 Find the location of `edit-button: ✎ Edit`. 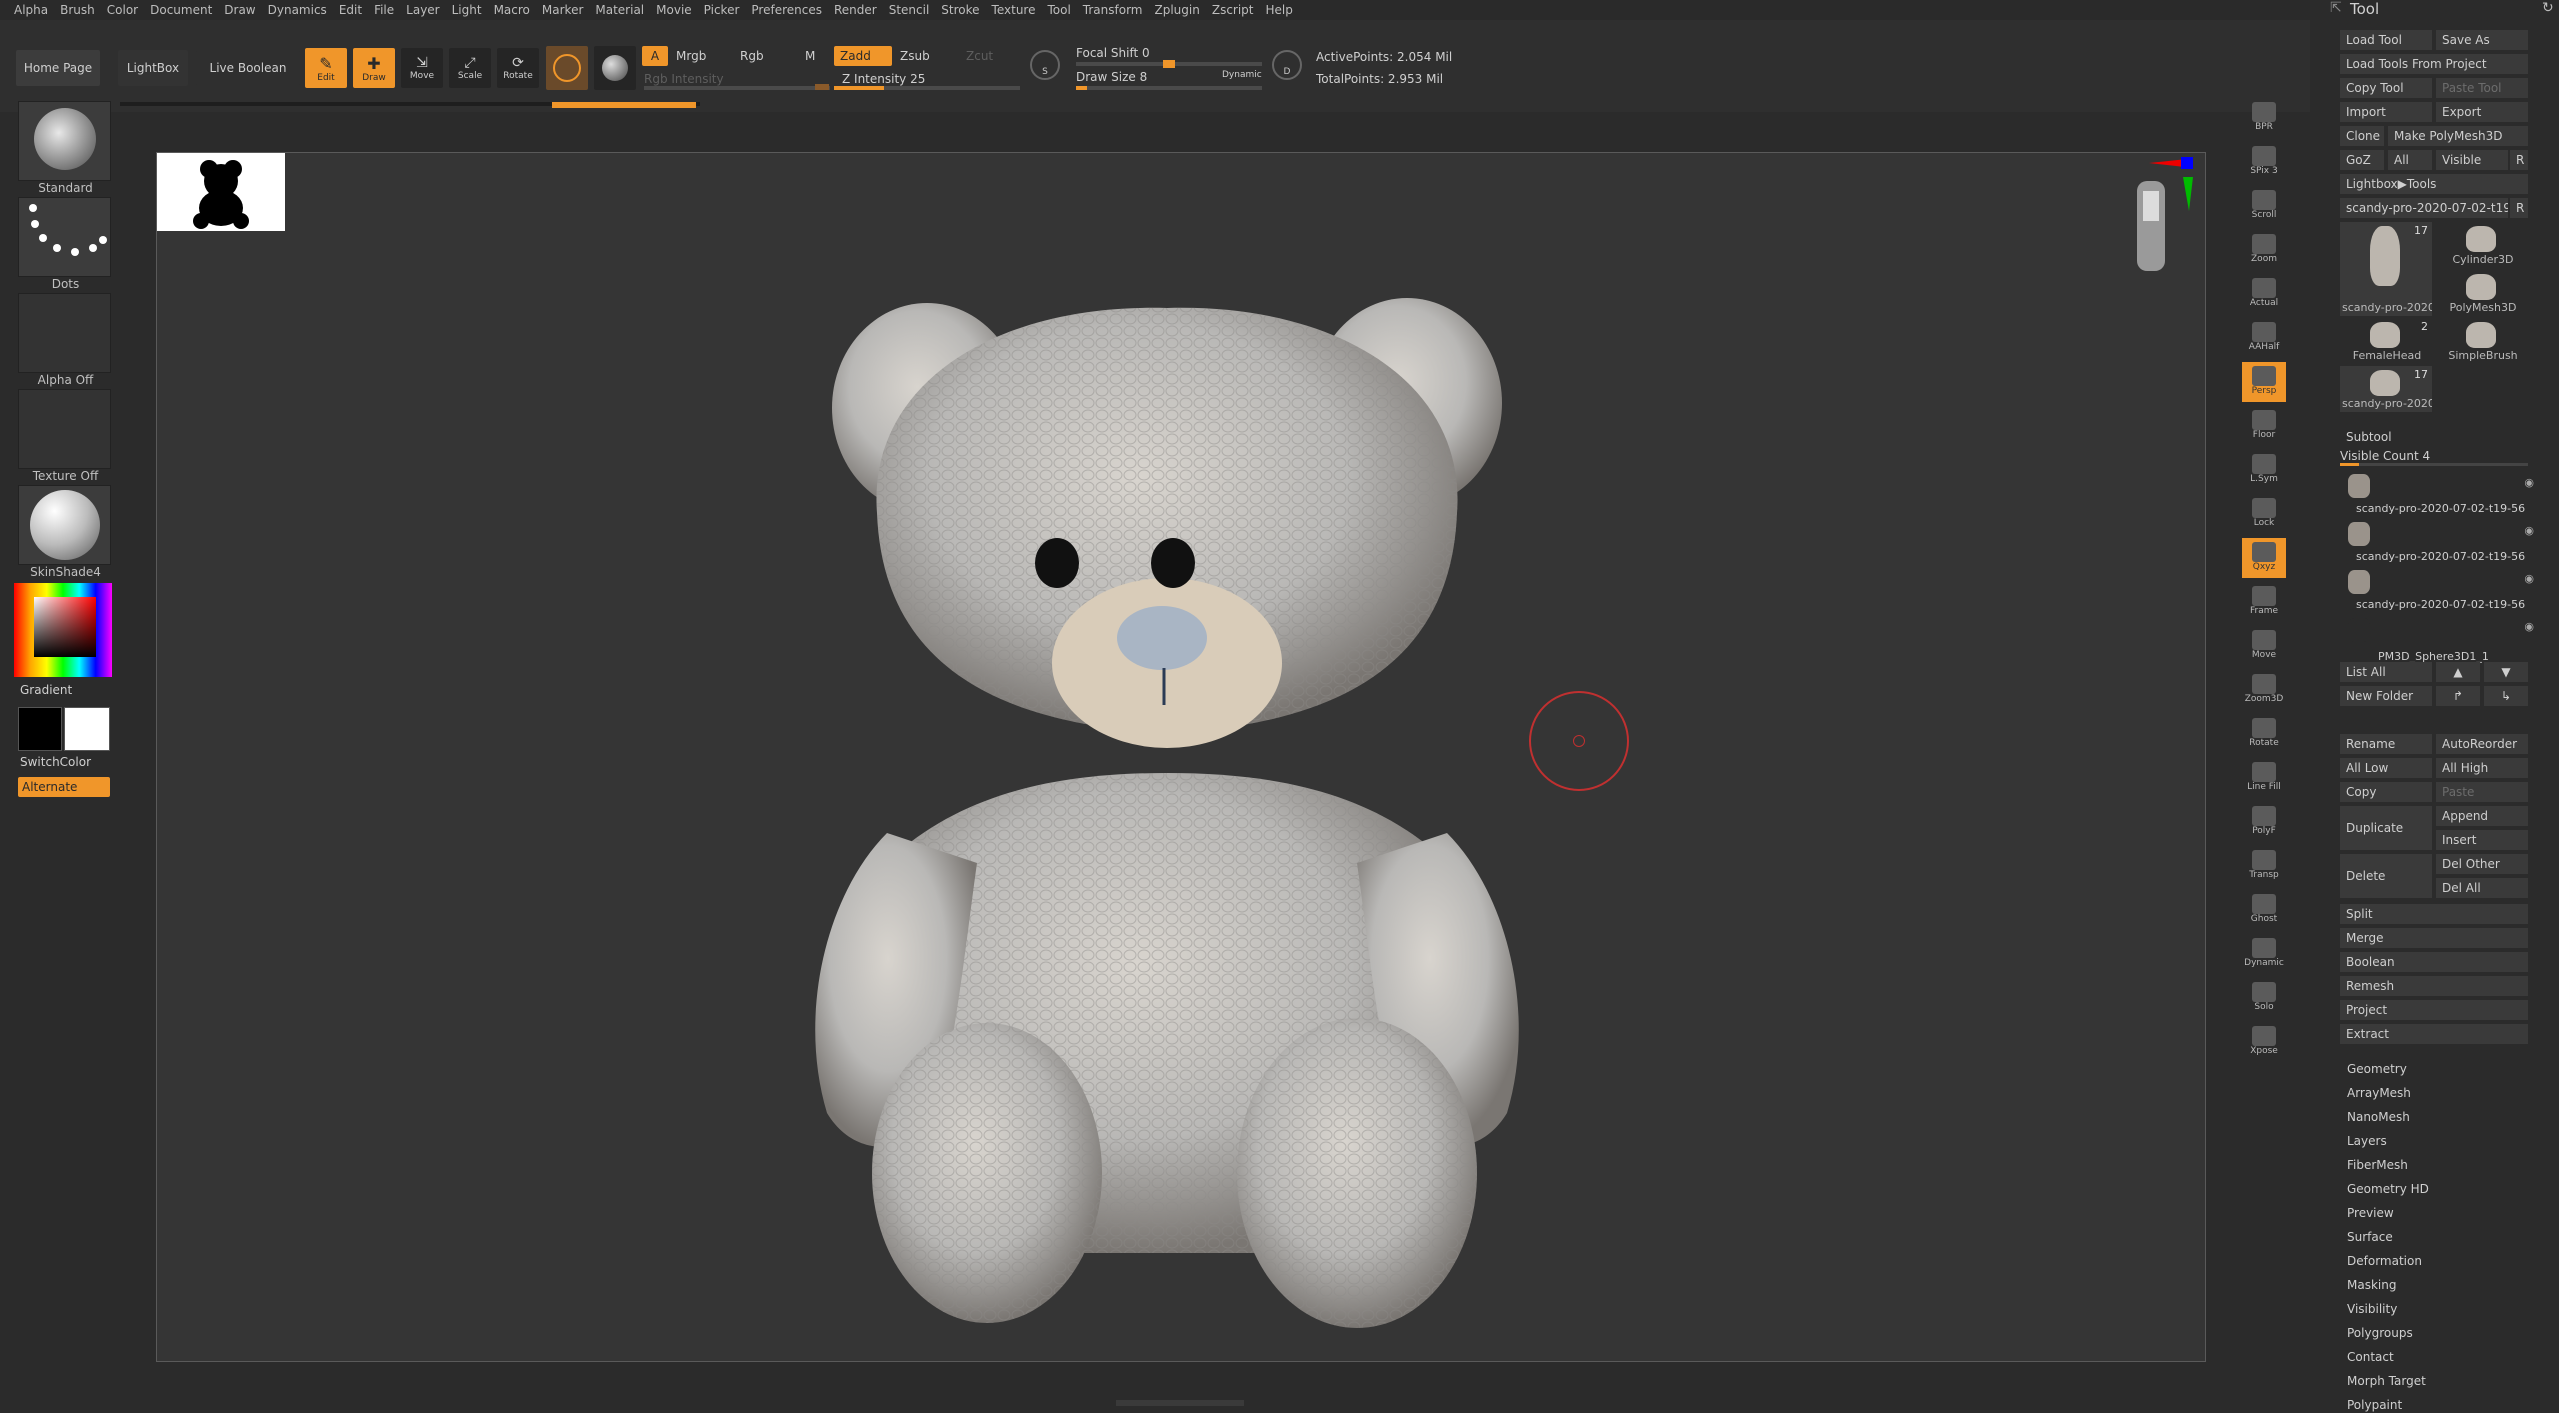

edit-button: ✎ Edit is located at coordinates (326, 68).